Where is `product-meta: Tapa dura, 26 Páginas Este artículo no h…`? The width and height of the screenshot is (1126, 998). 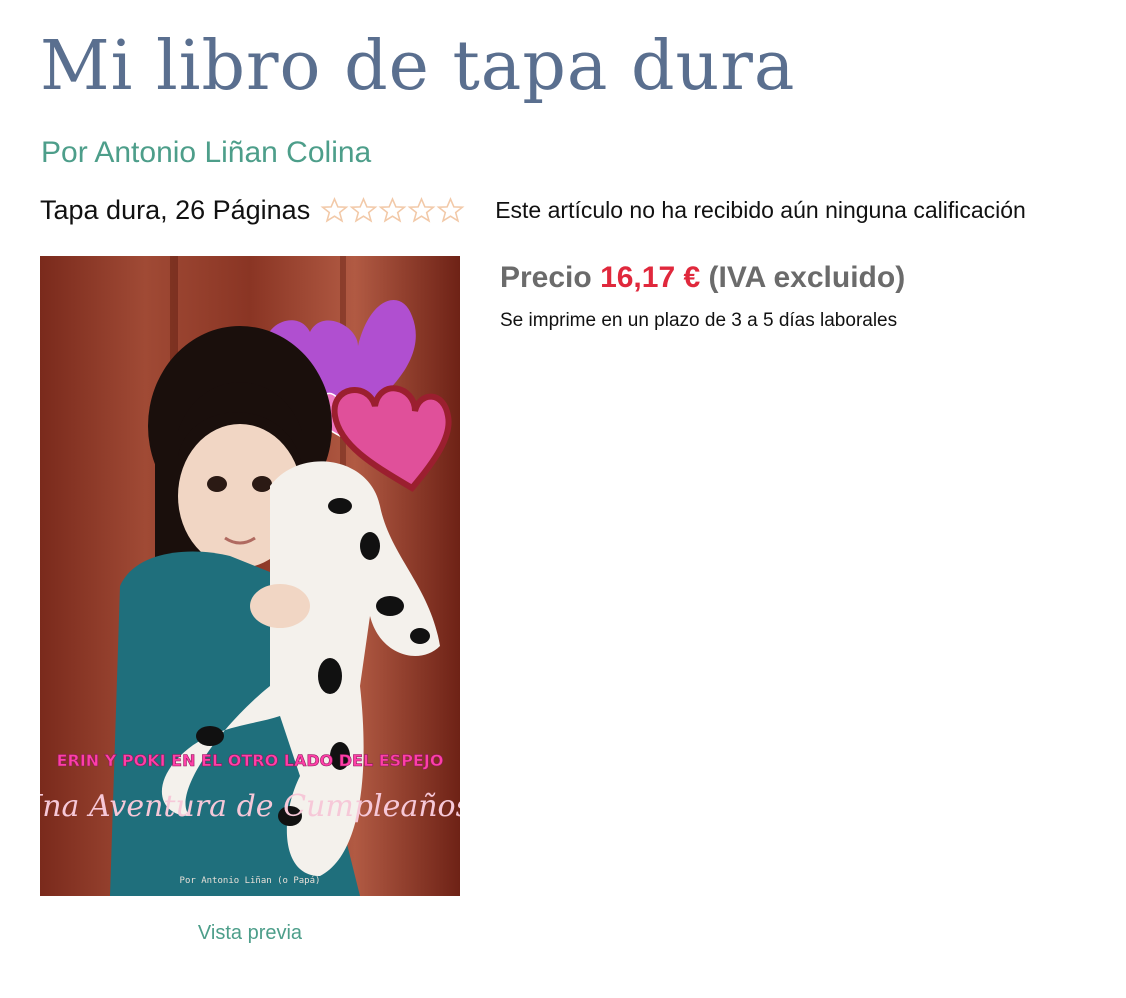 product-meta: Tapa dura, 26 Páginas Este artículo no h… is located at coordinates (533, 210).